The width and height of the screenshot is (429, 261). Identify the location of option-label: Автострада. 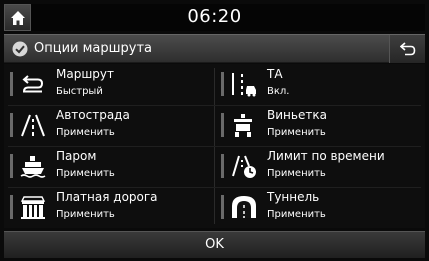
(93, 115).